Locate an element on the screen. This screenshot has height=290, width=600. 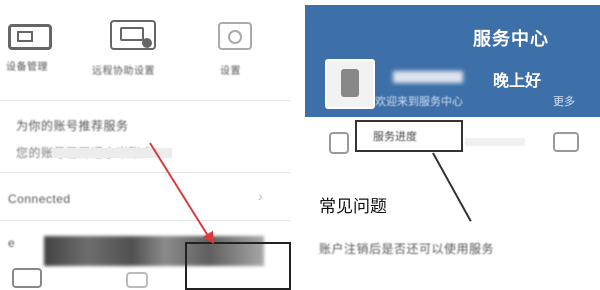
greeting: 晚上好 is located at coordinates (517, 81).